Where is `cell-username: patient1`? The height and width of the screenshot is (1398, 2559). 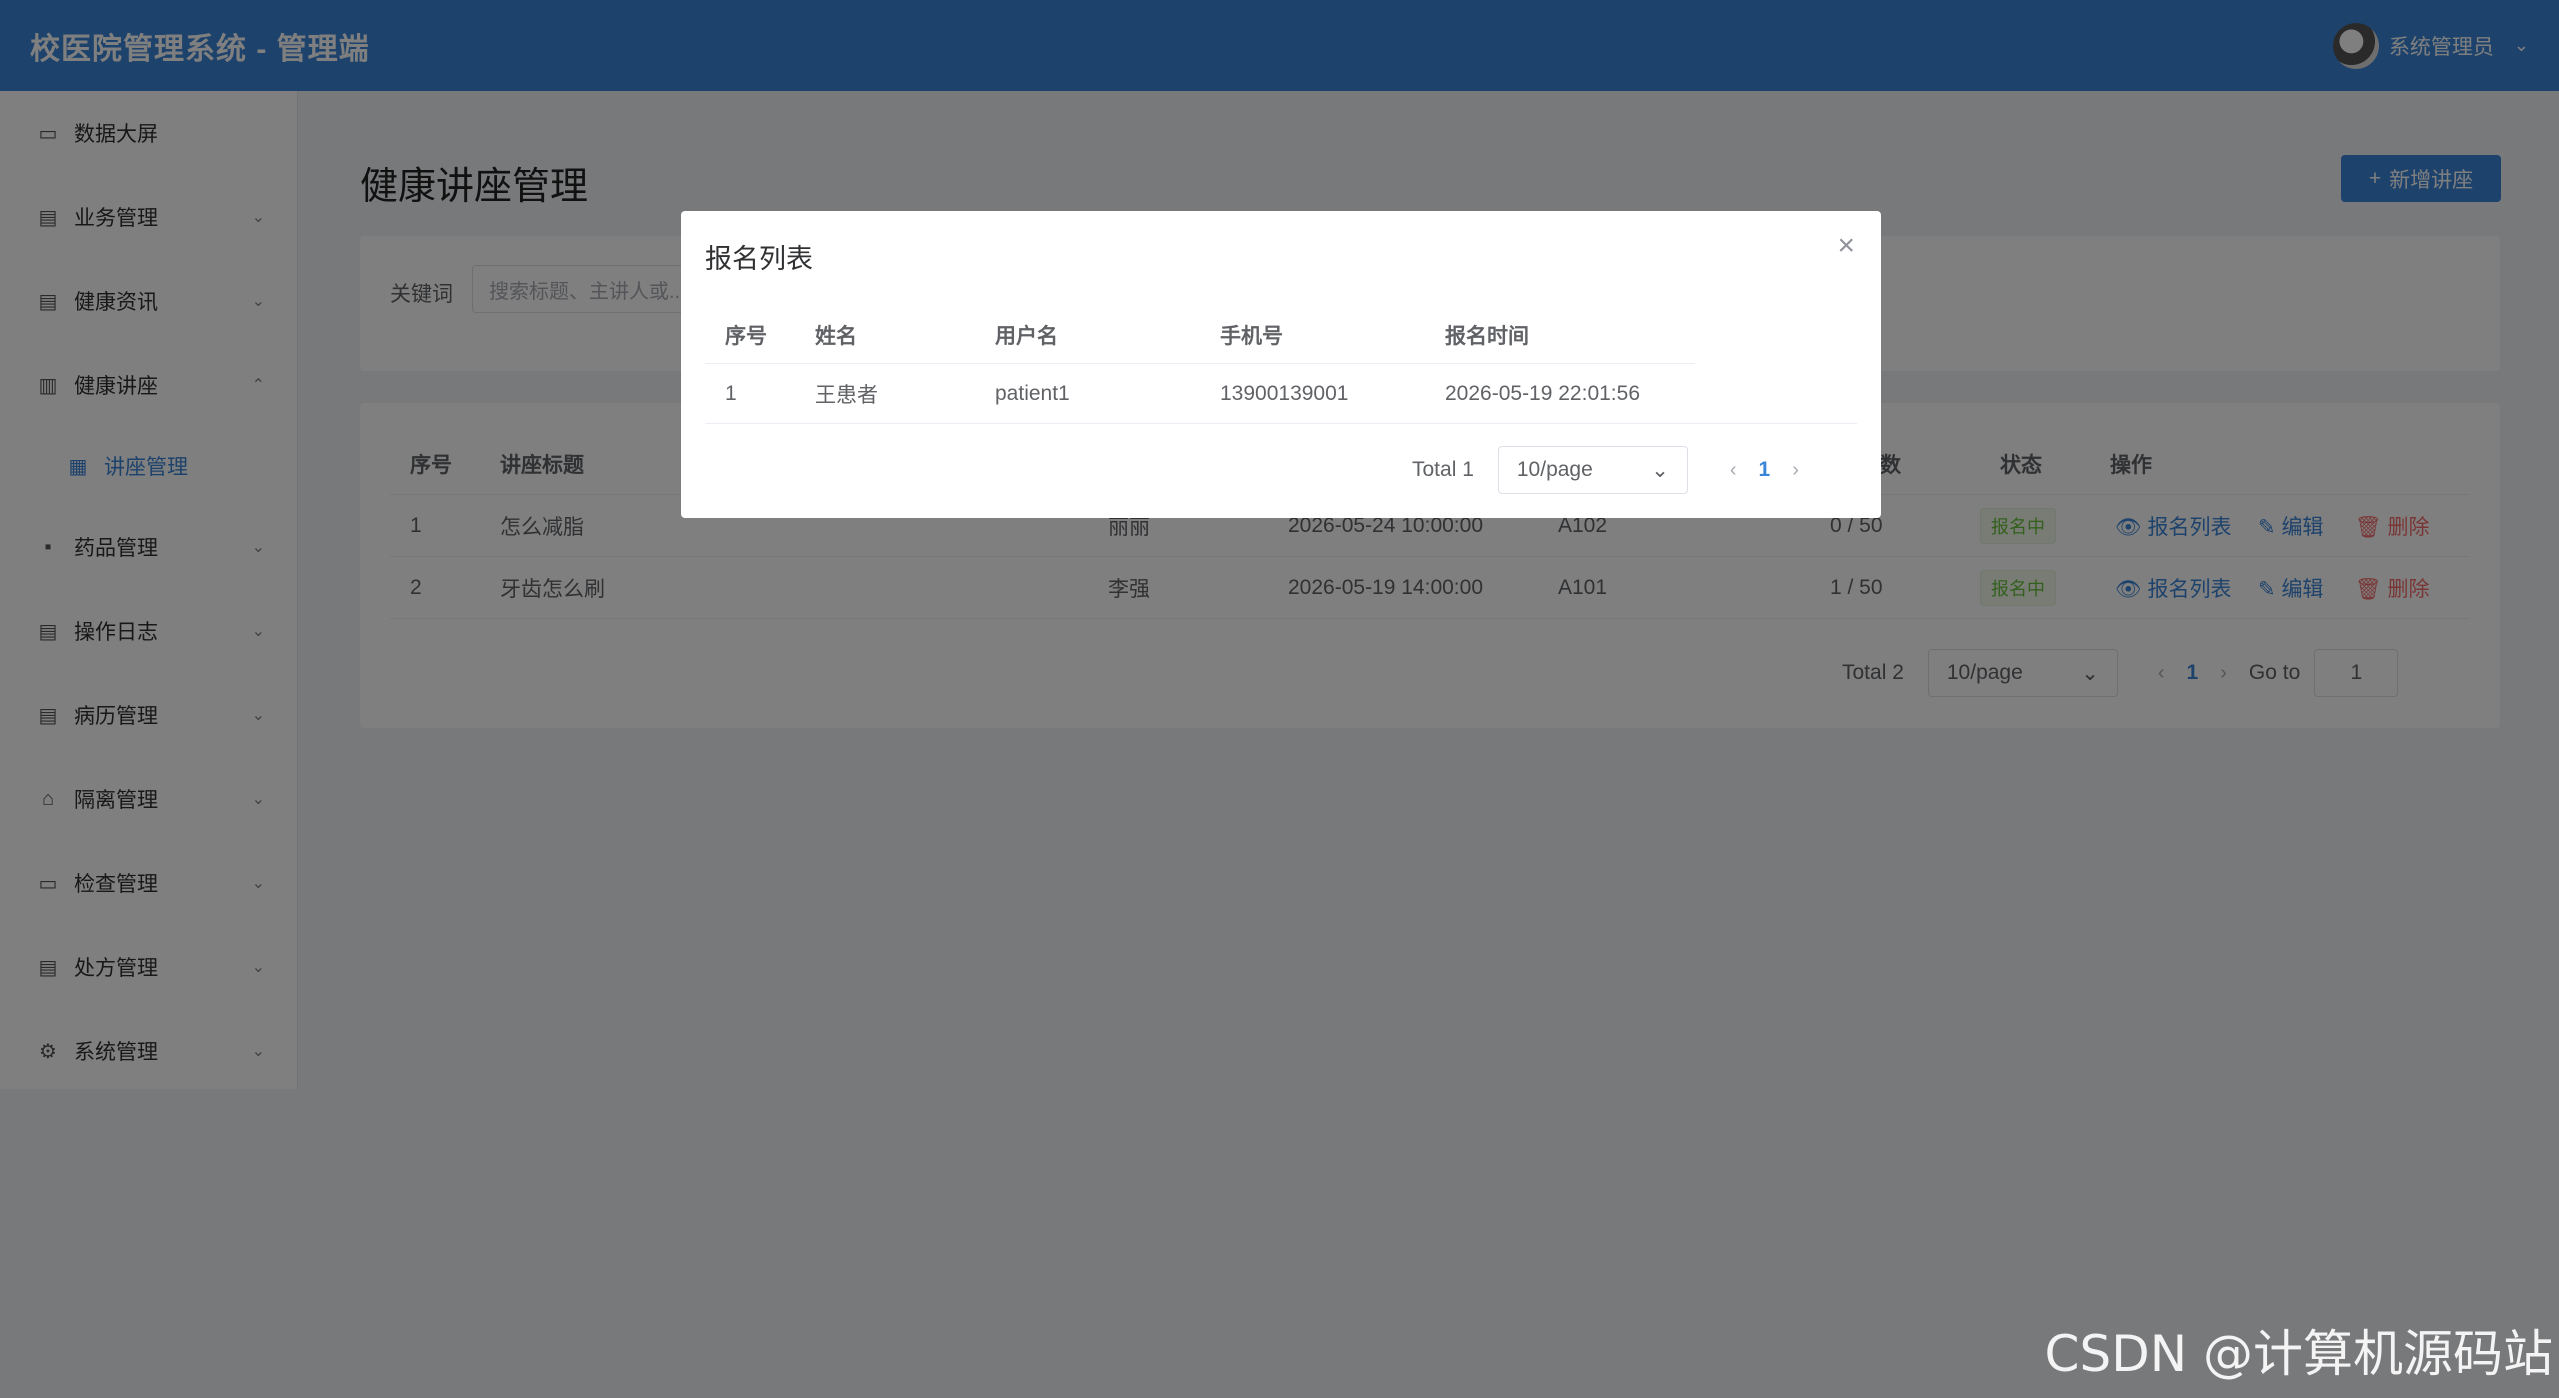
cell-username: patient1 is located at coordinates (1032, 393).